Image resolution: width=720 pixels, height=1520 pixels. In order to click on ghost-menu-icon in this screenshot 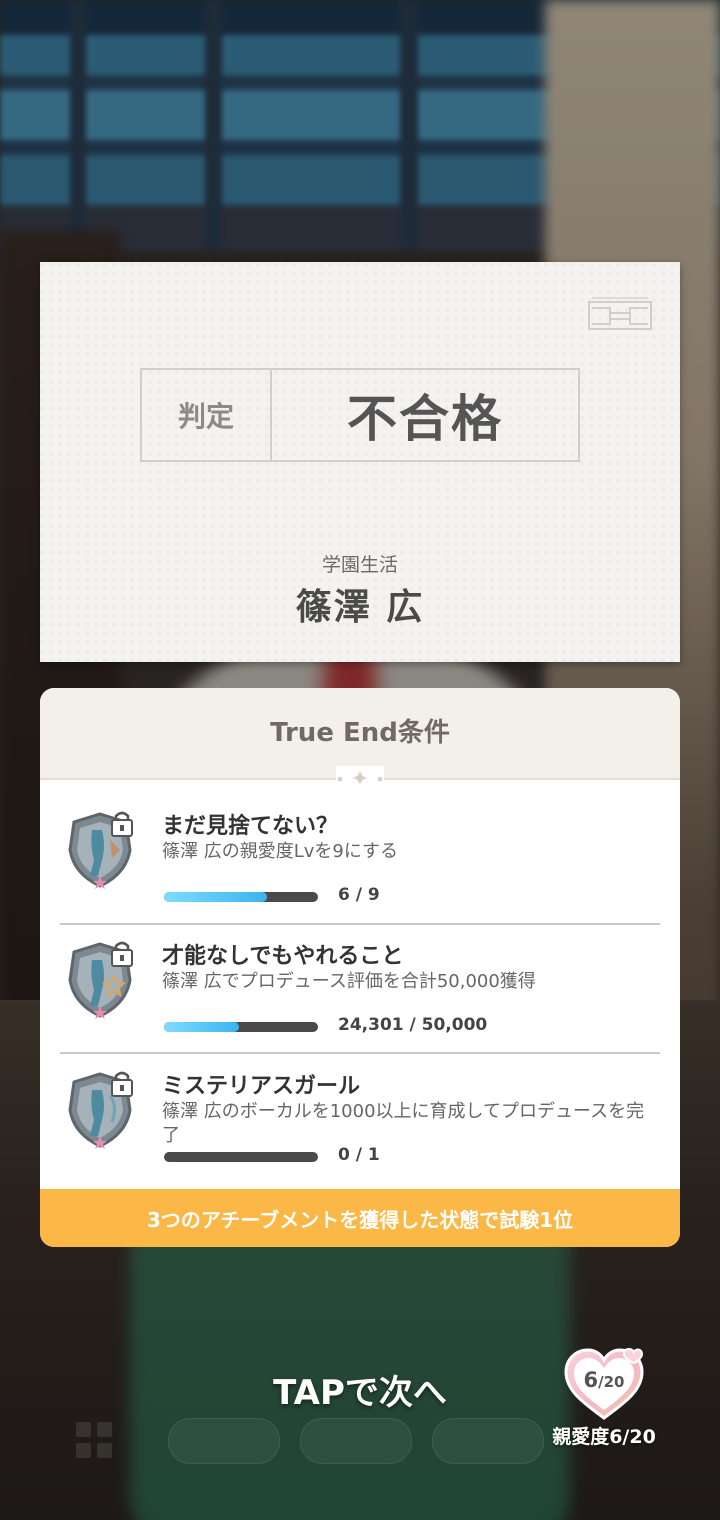, I will do `click(94, 1440)`.